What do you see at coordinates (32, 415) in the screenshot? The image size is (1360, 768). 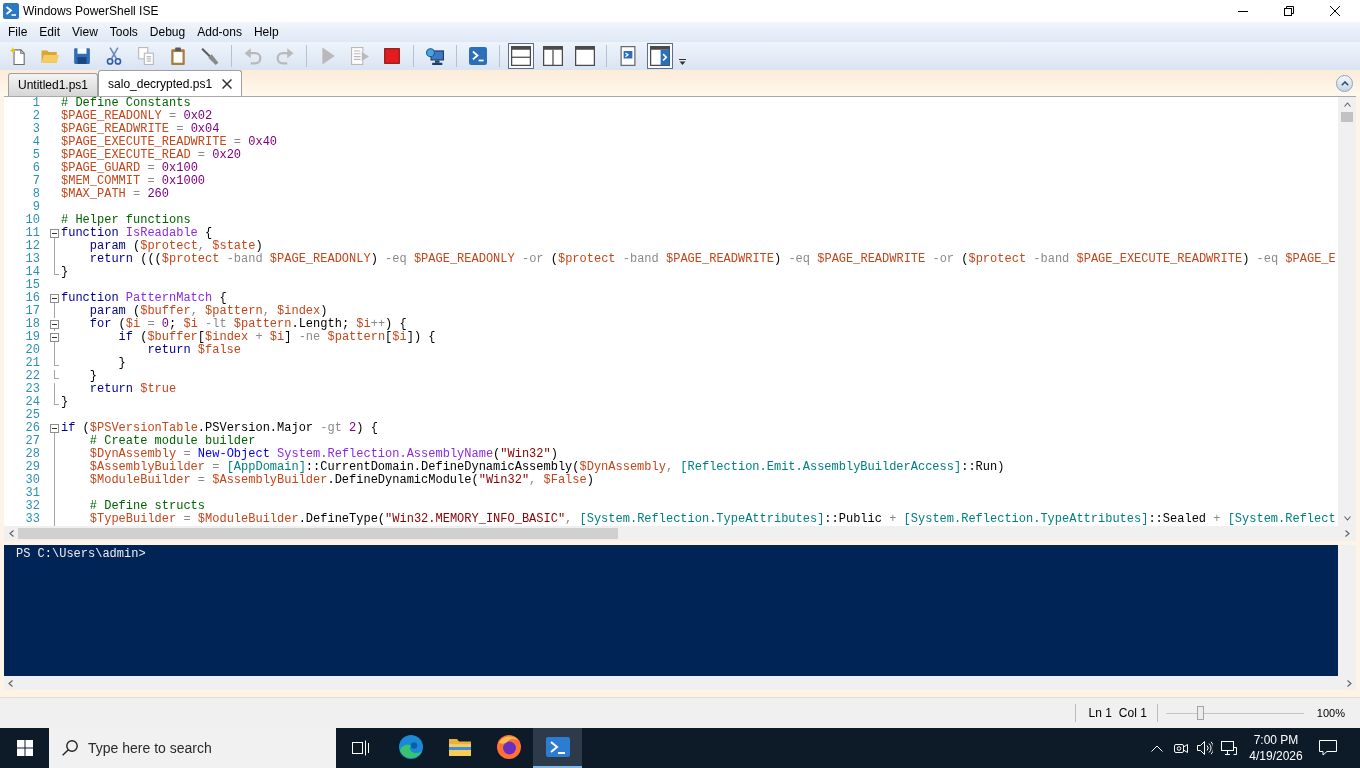 I see `line-number: 25` at bounding box center [32, 415].